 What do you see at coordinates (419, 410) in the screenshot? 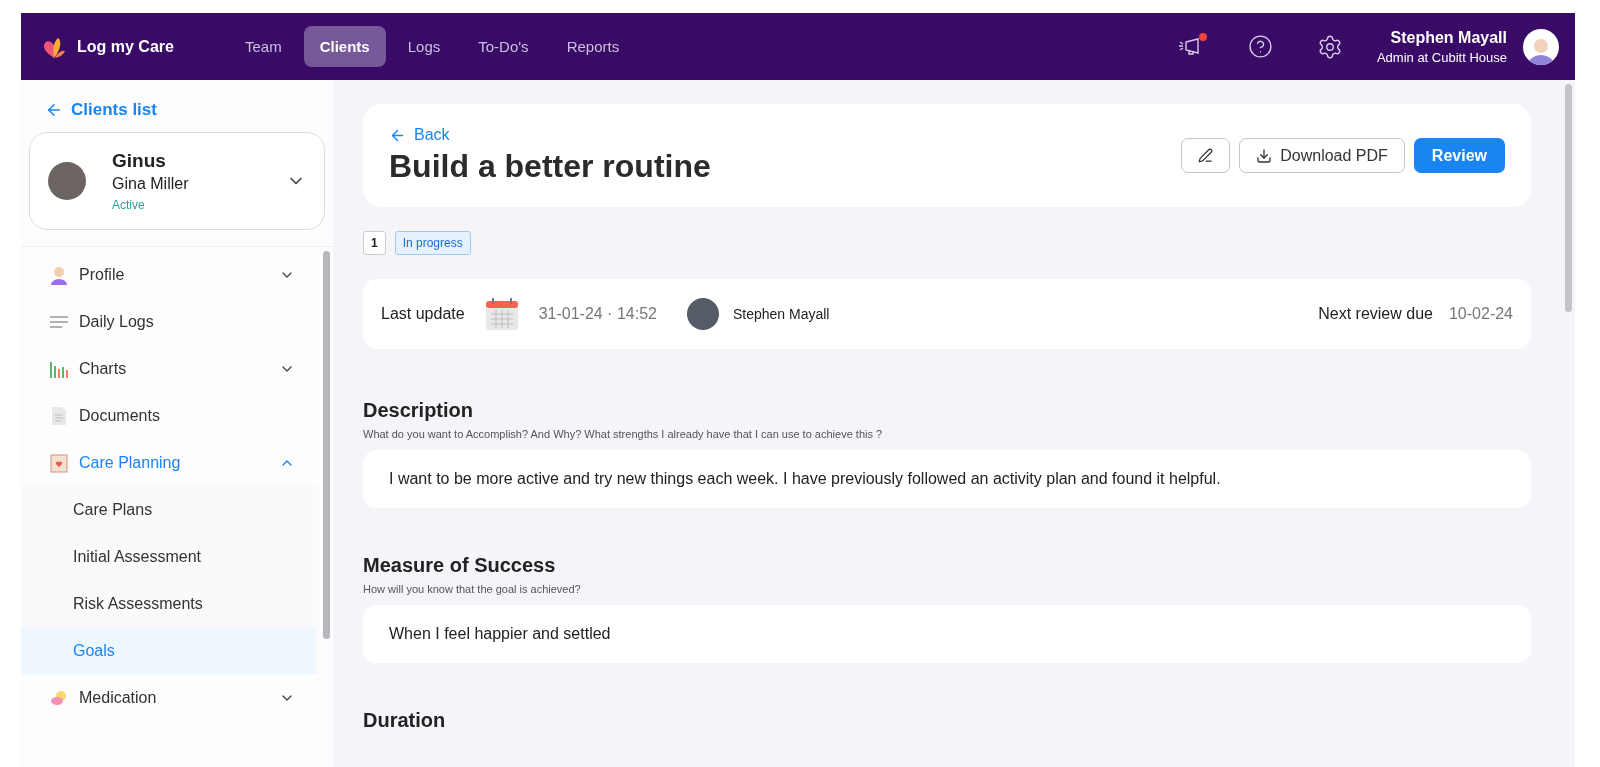
I see `section-heading: Description` at bounding box center [419, 410].